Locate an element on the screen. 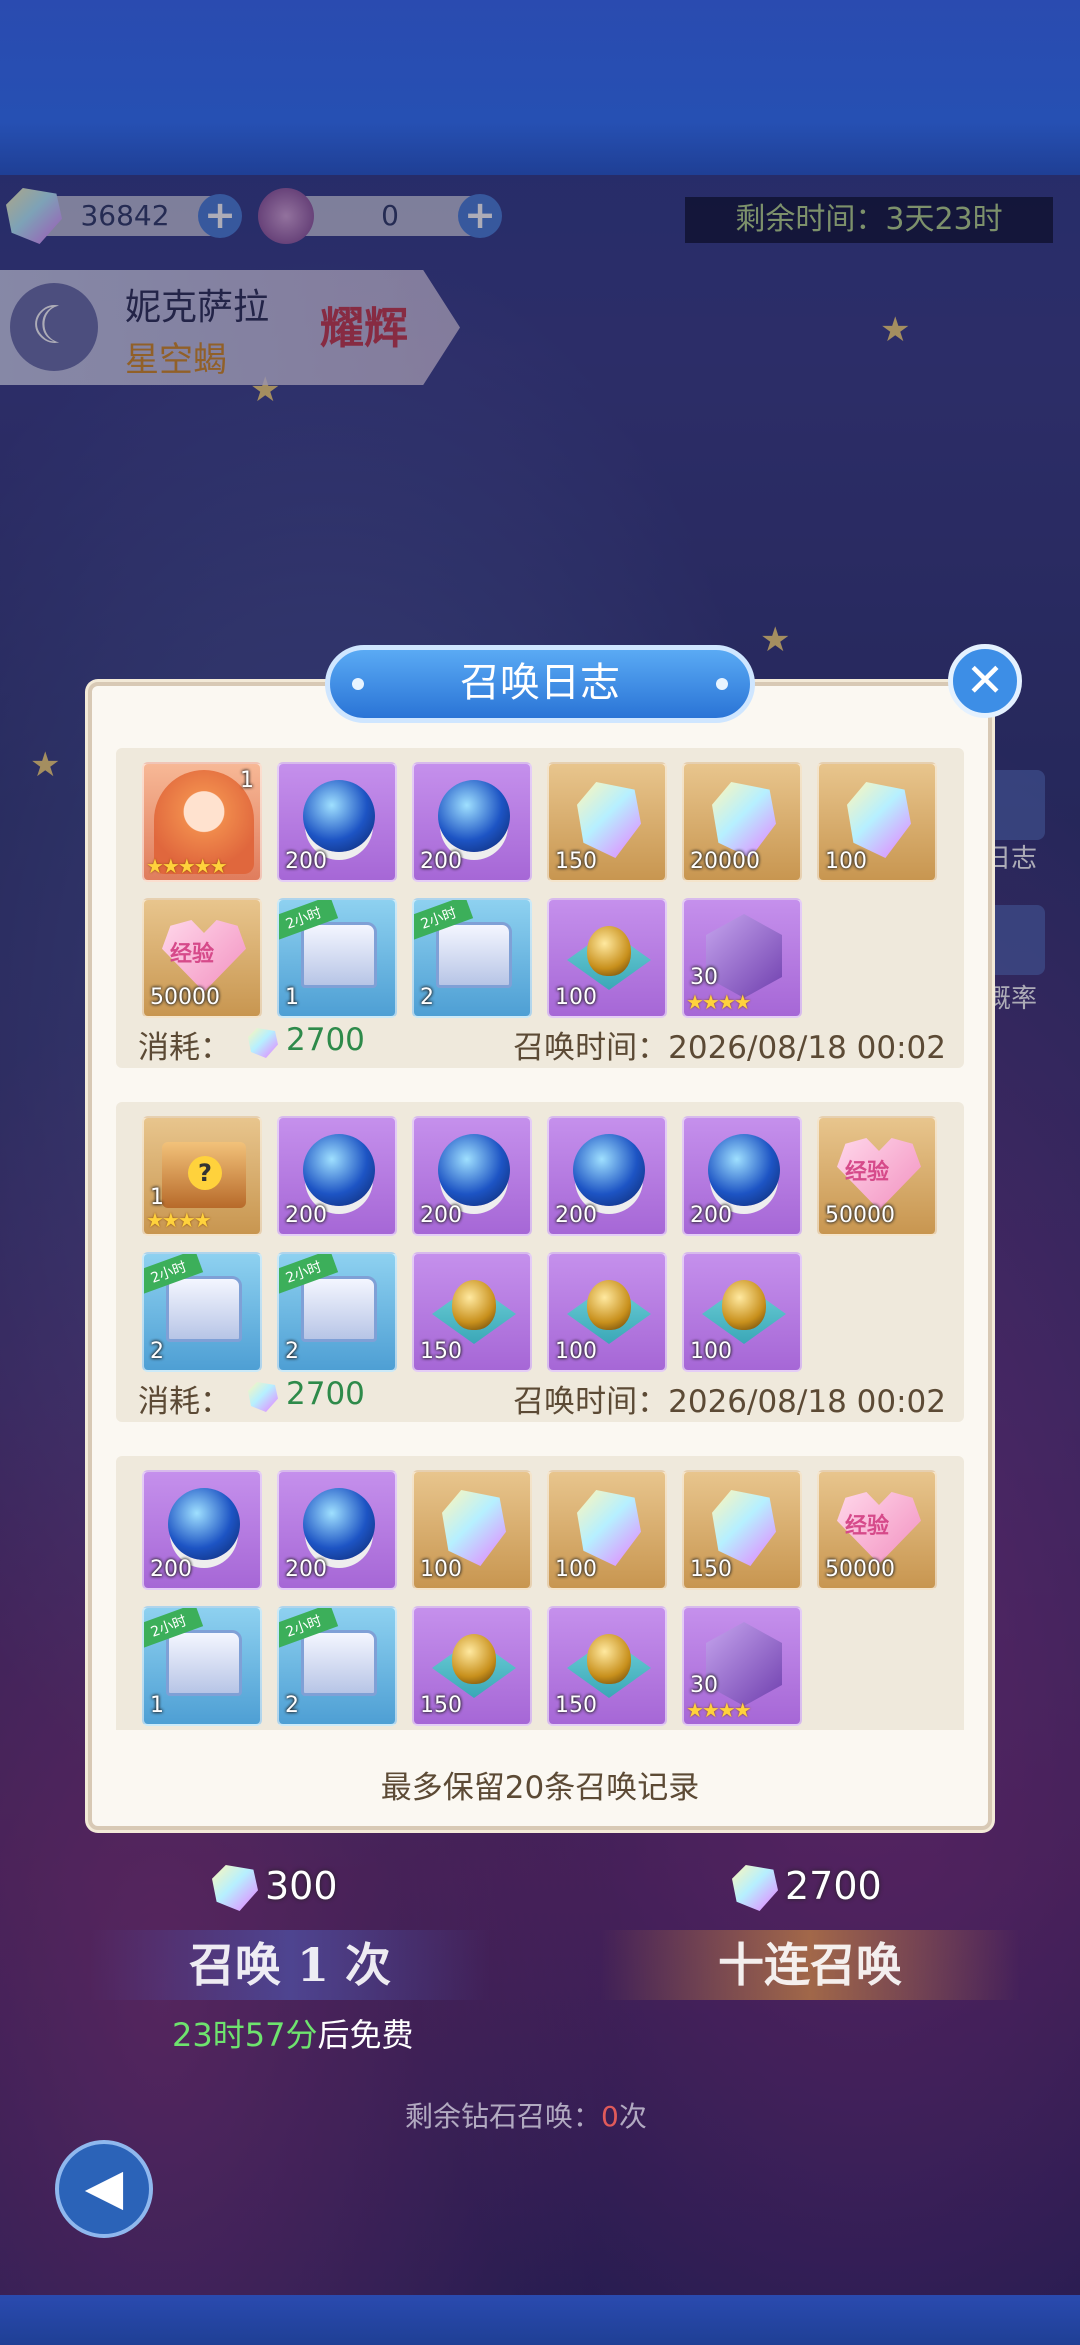 The height and width of the screenshot is (2345, 1080). title-ornament is located at coordinates (722, 684).